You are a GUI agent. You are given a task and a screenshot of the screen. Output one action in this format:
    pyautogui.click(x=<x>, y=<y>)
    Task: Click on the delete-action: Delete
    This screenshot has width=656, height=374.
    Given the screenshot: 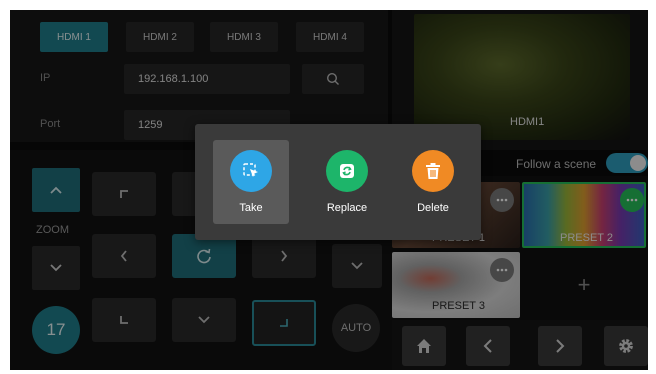 What is the action you would take?
    pyautogui.click(x=433, y=182)
    